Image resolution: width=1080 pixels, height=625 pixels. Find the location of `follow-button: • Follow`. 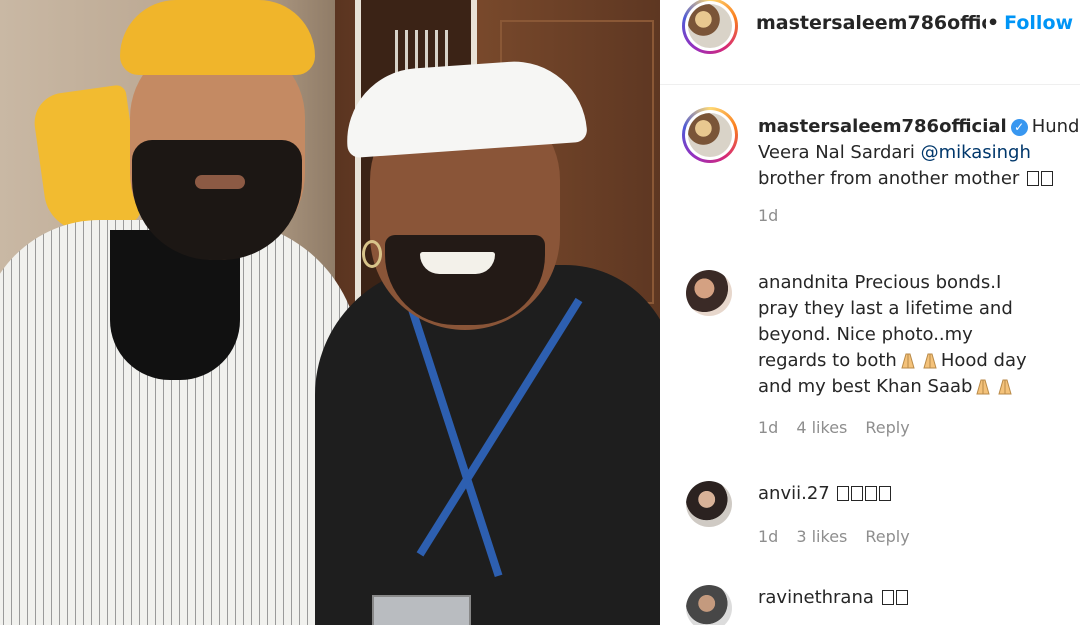

follow-button: • Follow is located at coordinates (1030, 23).